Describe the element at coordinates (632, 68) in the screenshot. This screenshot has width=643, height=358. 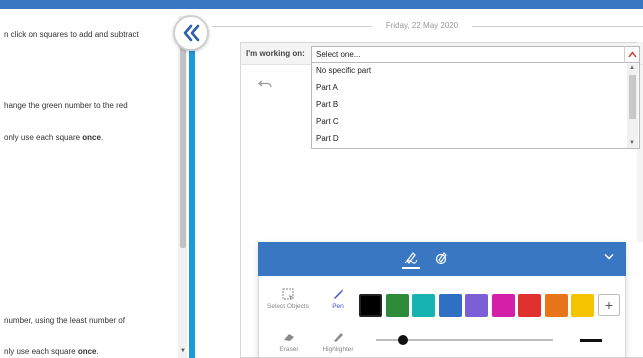
I see `scroll-up-arrow-icon: ▲` at that location.